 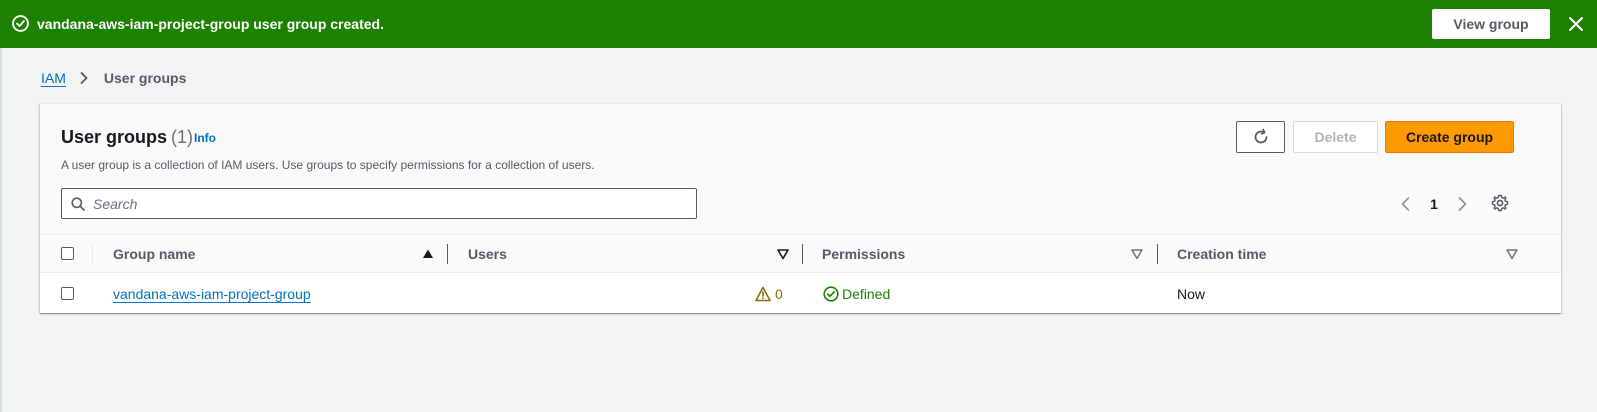 I want to click on delete-button: Delete, so click(x=1335, y=137).